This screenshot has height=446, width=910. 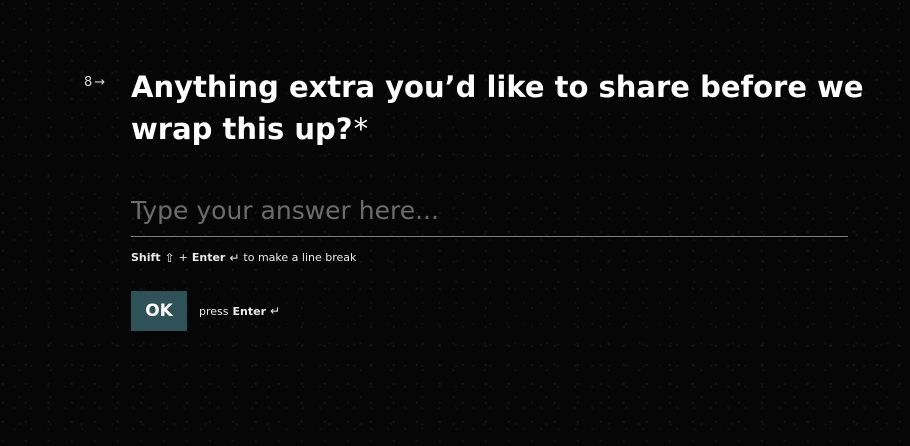 I want to click on ok-button: OK, so click(x=159, y=311).